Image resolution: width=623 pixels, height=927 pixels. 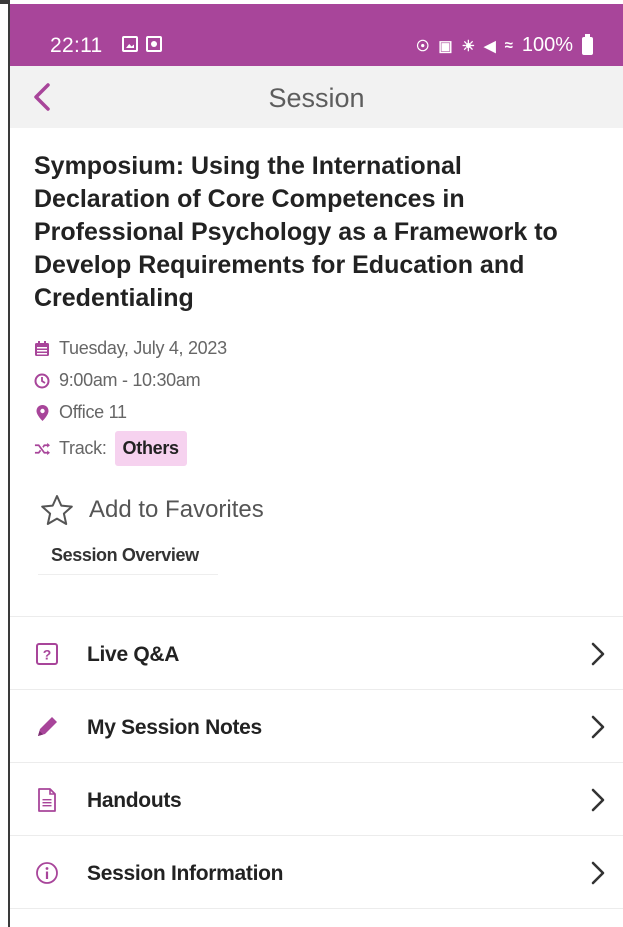 I want to click on menu-item-session-information: Session Information, so click(x=316, y=872).